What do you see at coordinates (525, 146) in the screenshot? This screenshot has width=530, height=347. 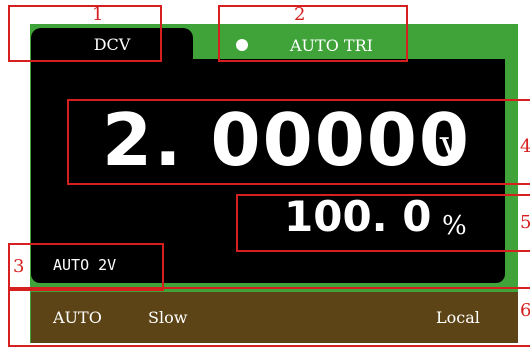 I see `callout-number-4: 4` at bounding box center [525, 146].